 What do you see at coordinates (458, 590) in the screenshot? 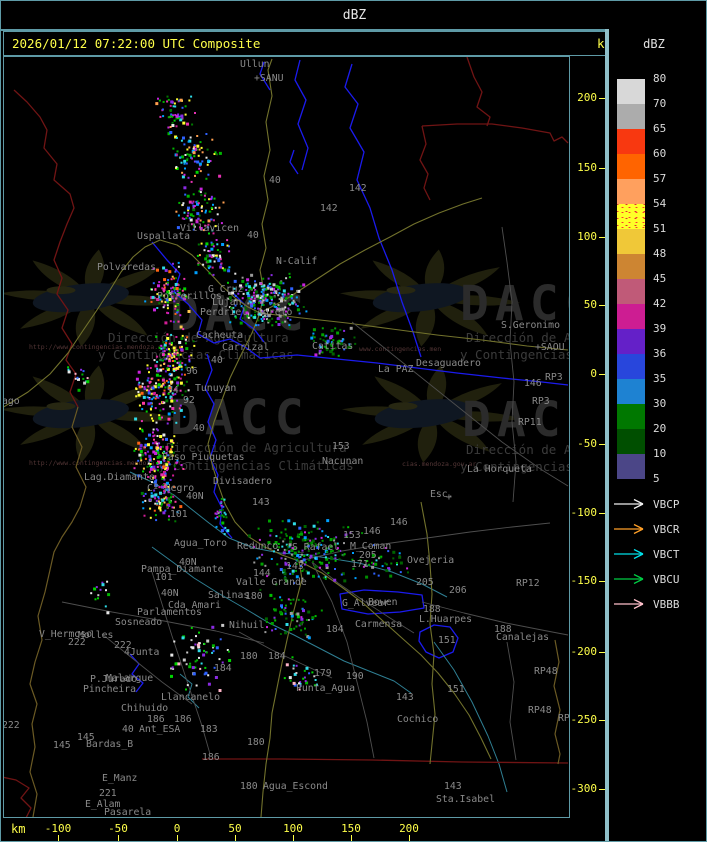
I see `place-label: 206` at bounding box center [458, 590].